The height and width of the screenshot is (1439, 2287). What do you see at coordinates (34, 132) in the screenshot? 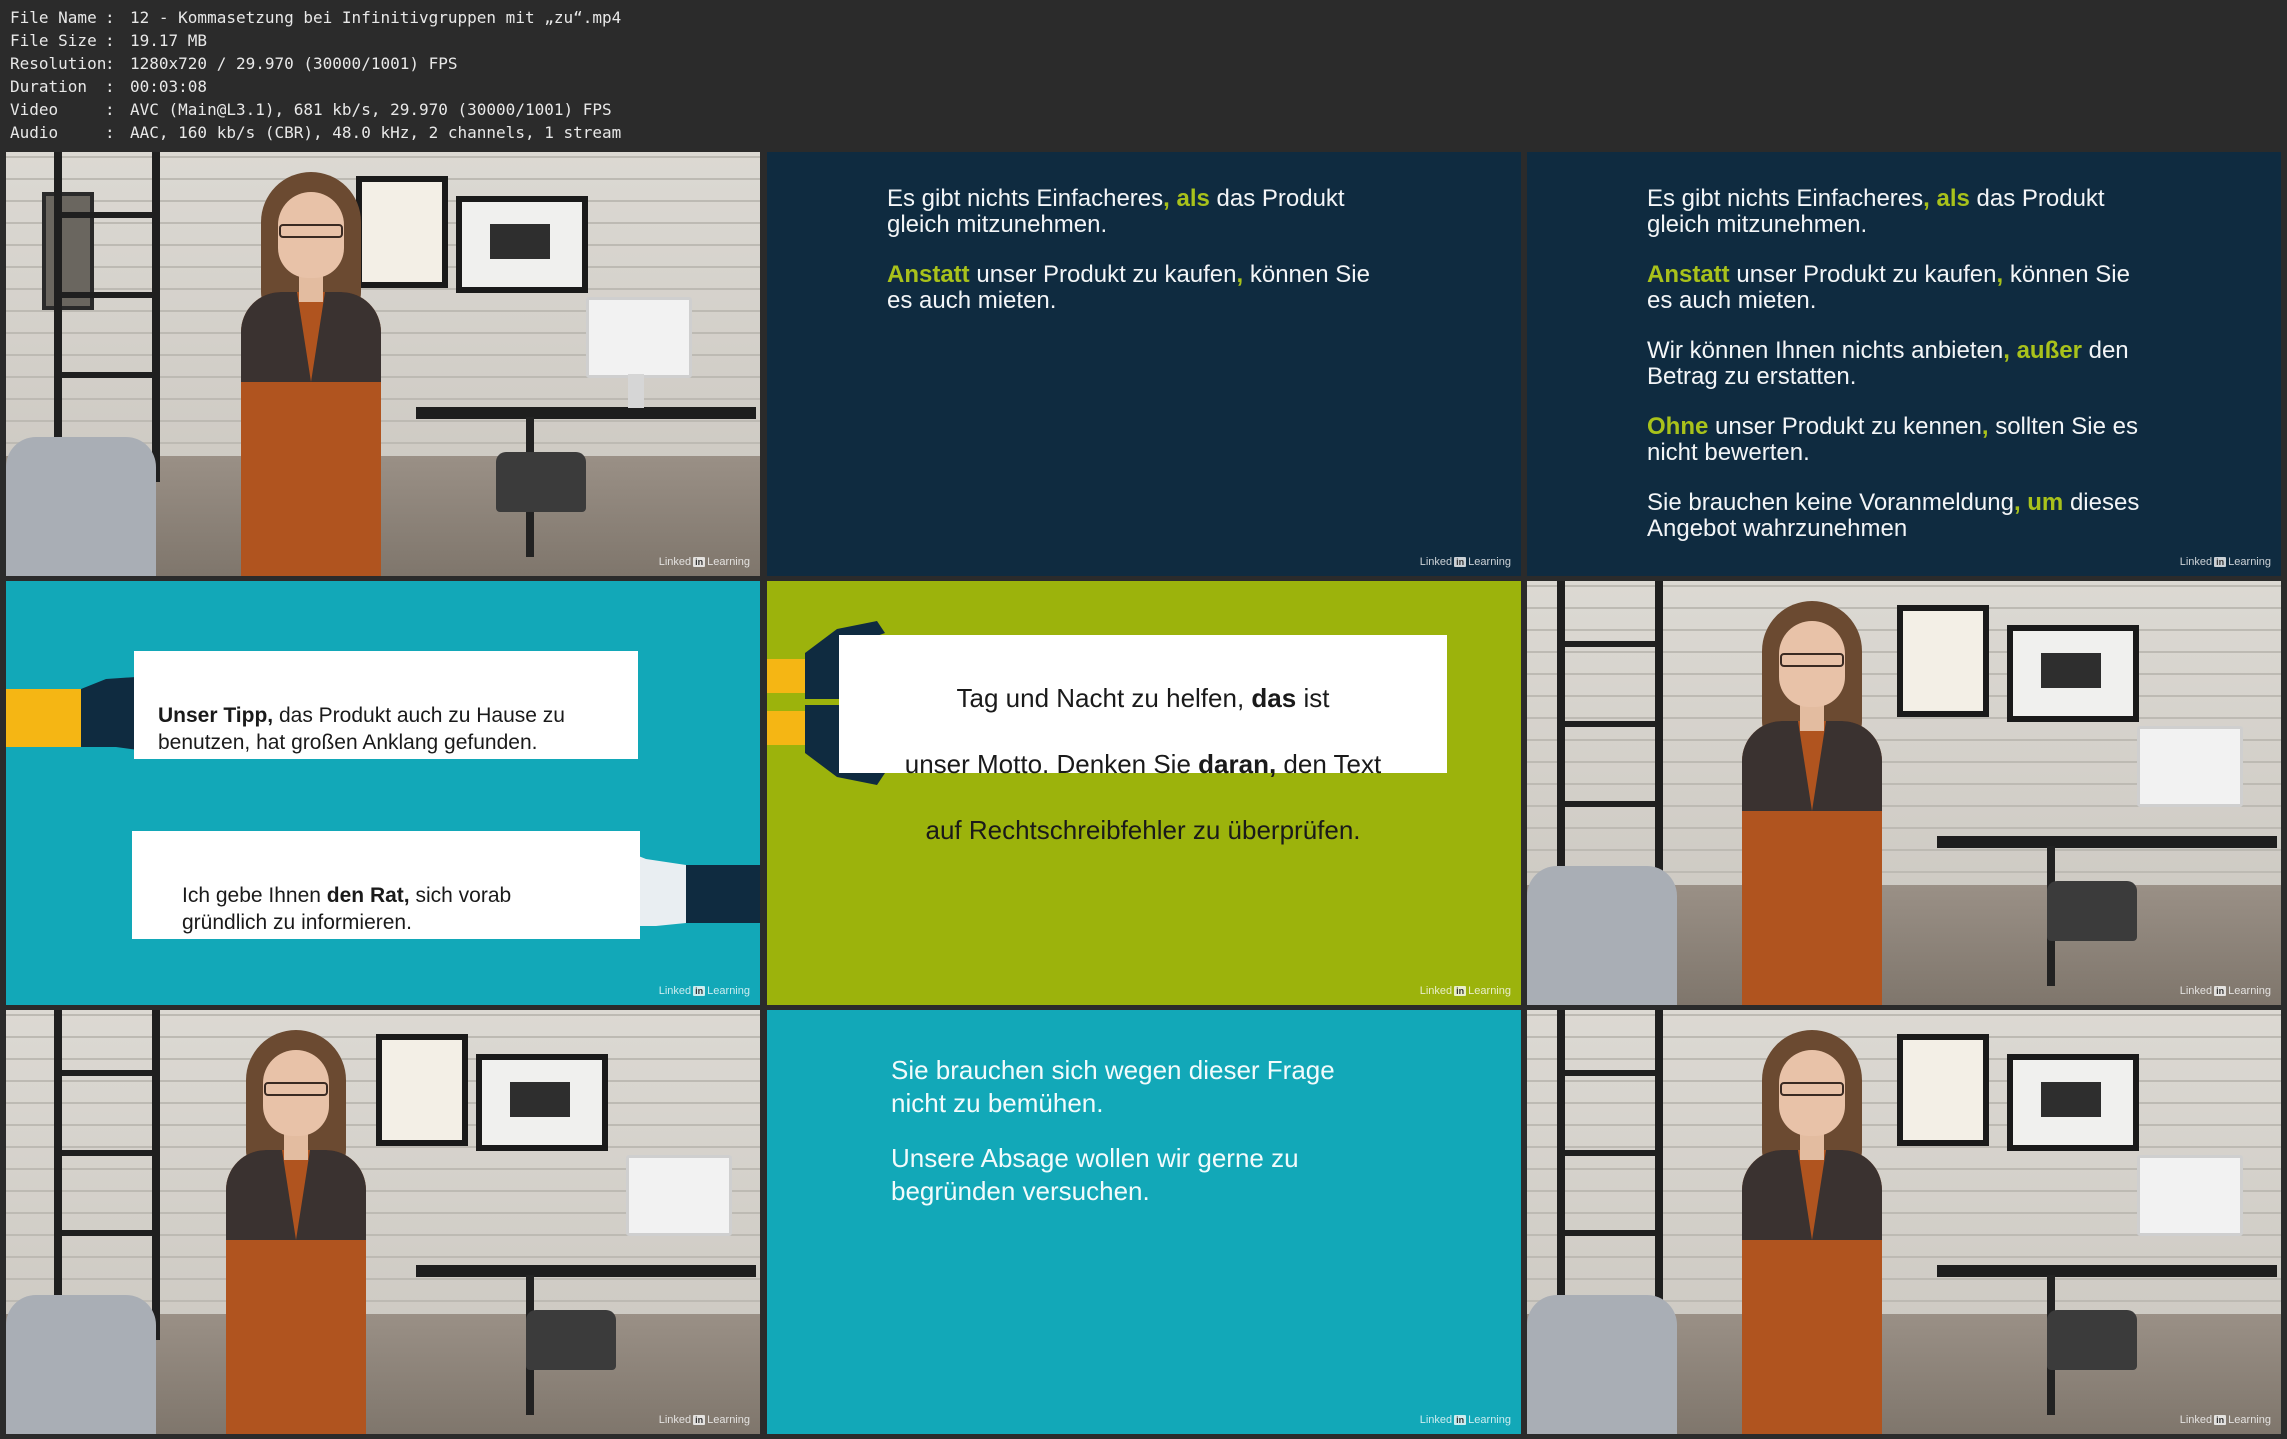
I see `metadata-key: Audio` at bounding box center [34, 132].